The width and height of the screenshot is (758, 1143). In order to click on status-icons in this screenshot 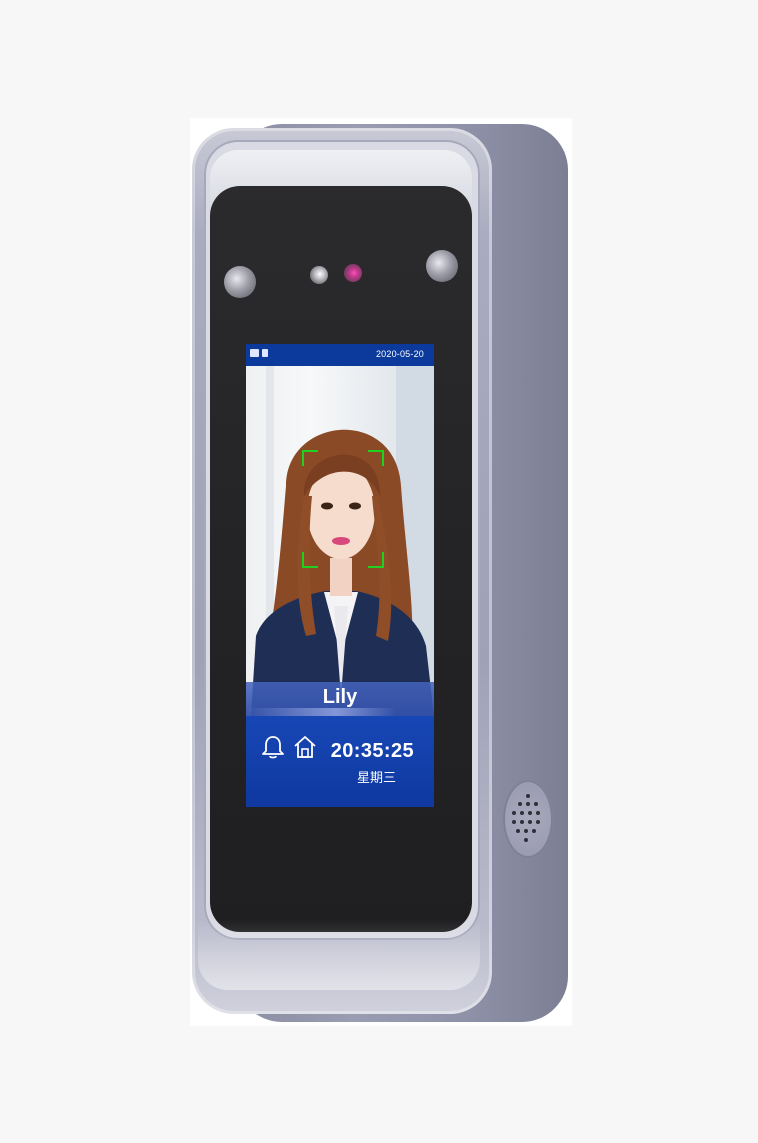, I will do `click(259, 353)`.